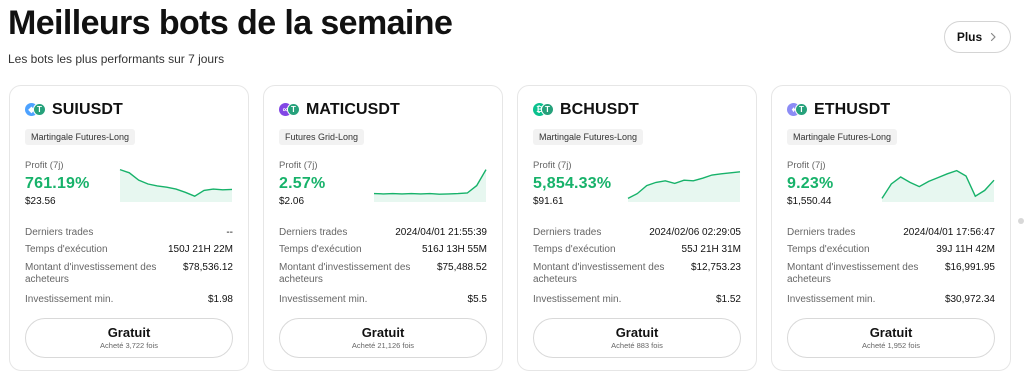 The image size is (1024, 375). What do you see at coordinates (383, 300) in the screenshot?
I see `min-invest-row: Investissement min. $5.5` at bounding box center [383, 300].